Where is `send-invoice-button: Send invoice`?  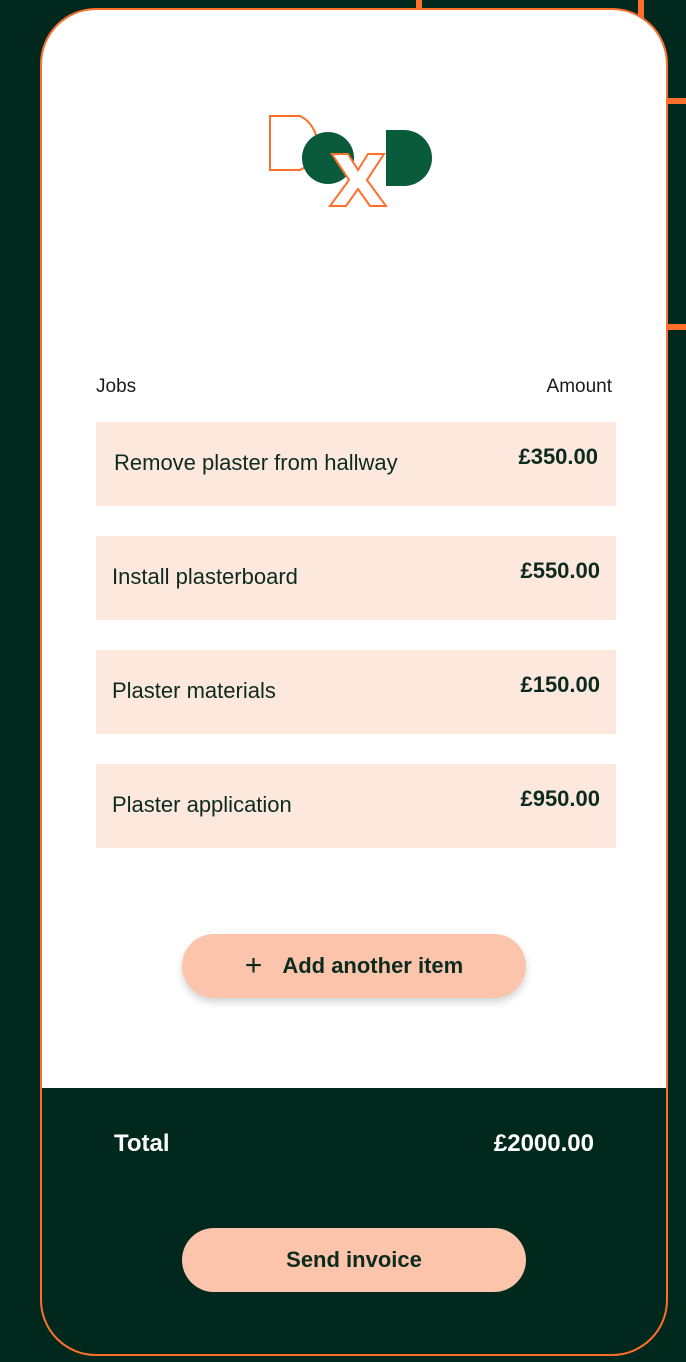
send-invoice-button: Send invoice is located at coordinates (354, 1260).